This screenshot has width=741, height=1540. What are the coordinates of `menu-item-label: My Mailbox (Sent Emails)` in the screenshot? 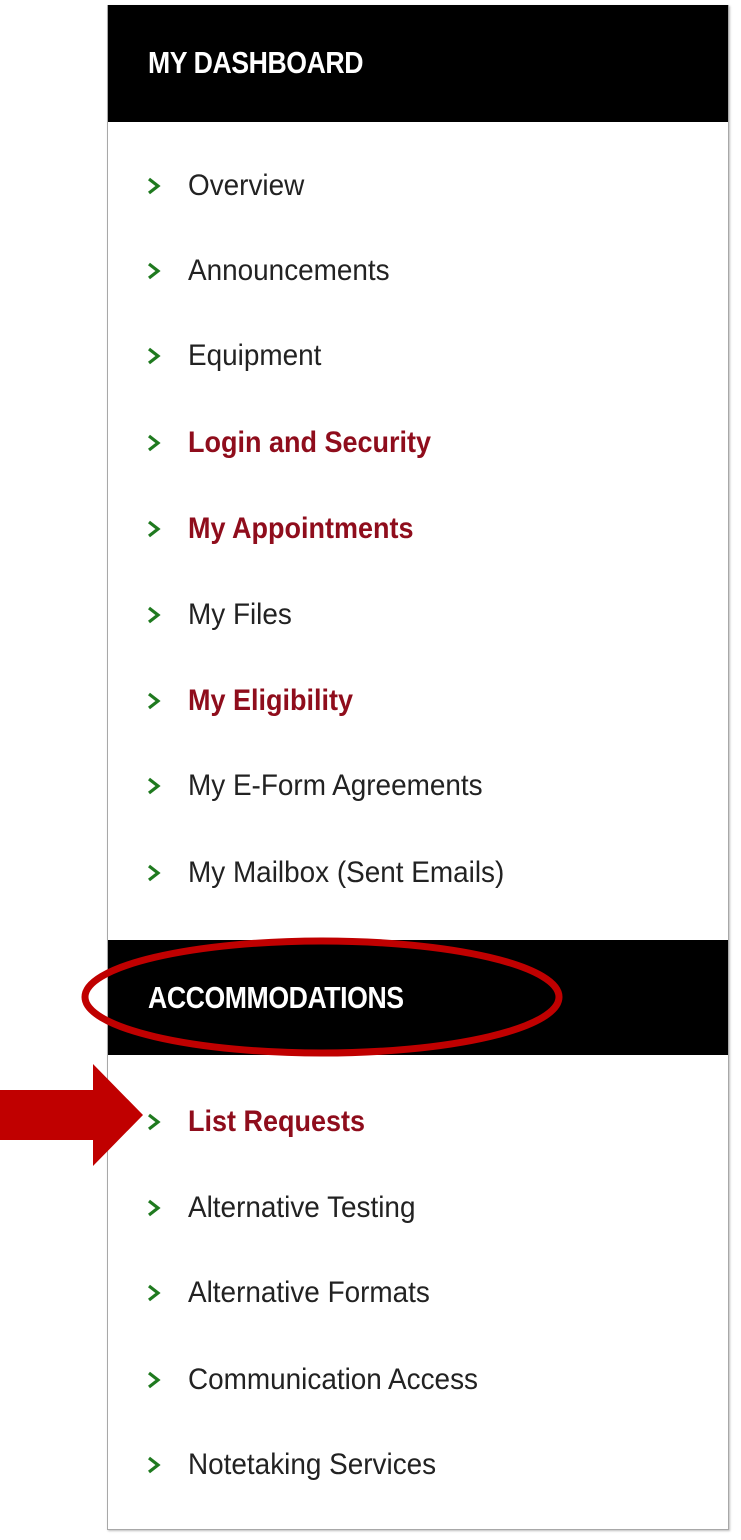 It's located at (346, 872).